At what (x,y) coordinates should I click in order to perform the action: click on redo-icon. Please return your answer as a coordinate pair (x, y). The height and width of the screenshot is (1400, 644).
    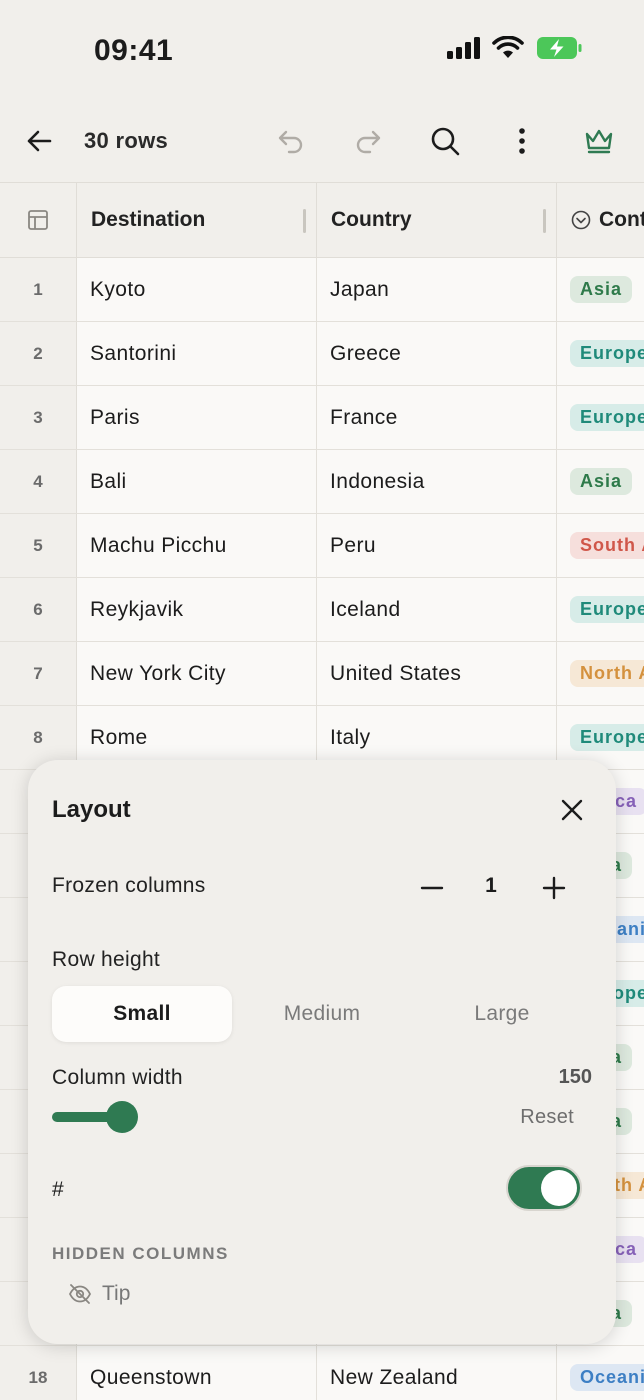
    Looking at the image, I should click on (368, 142).